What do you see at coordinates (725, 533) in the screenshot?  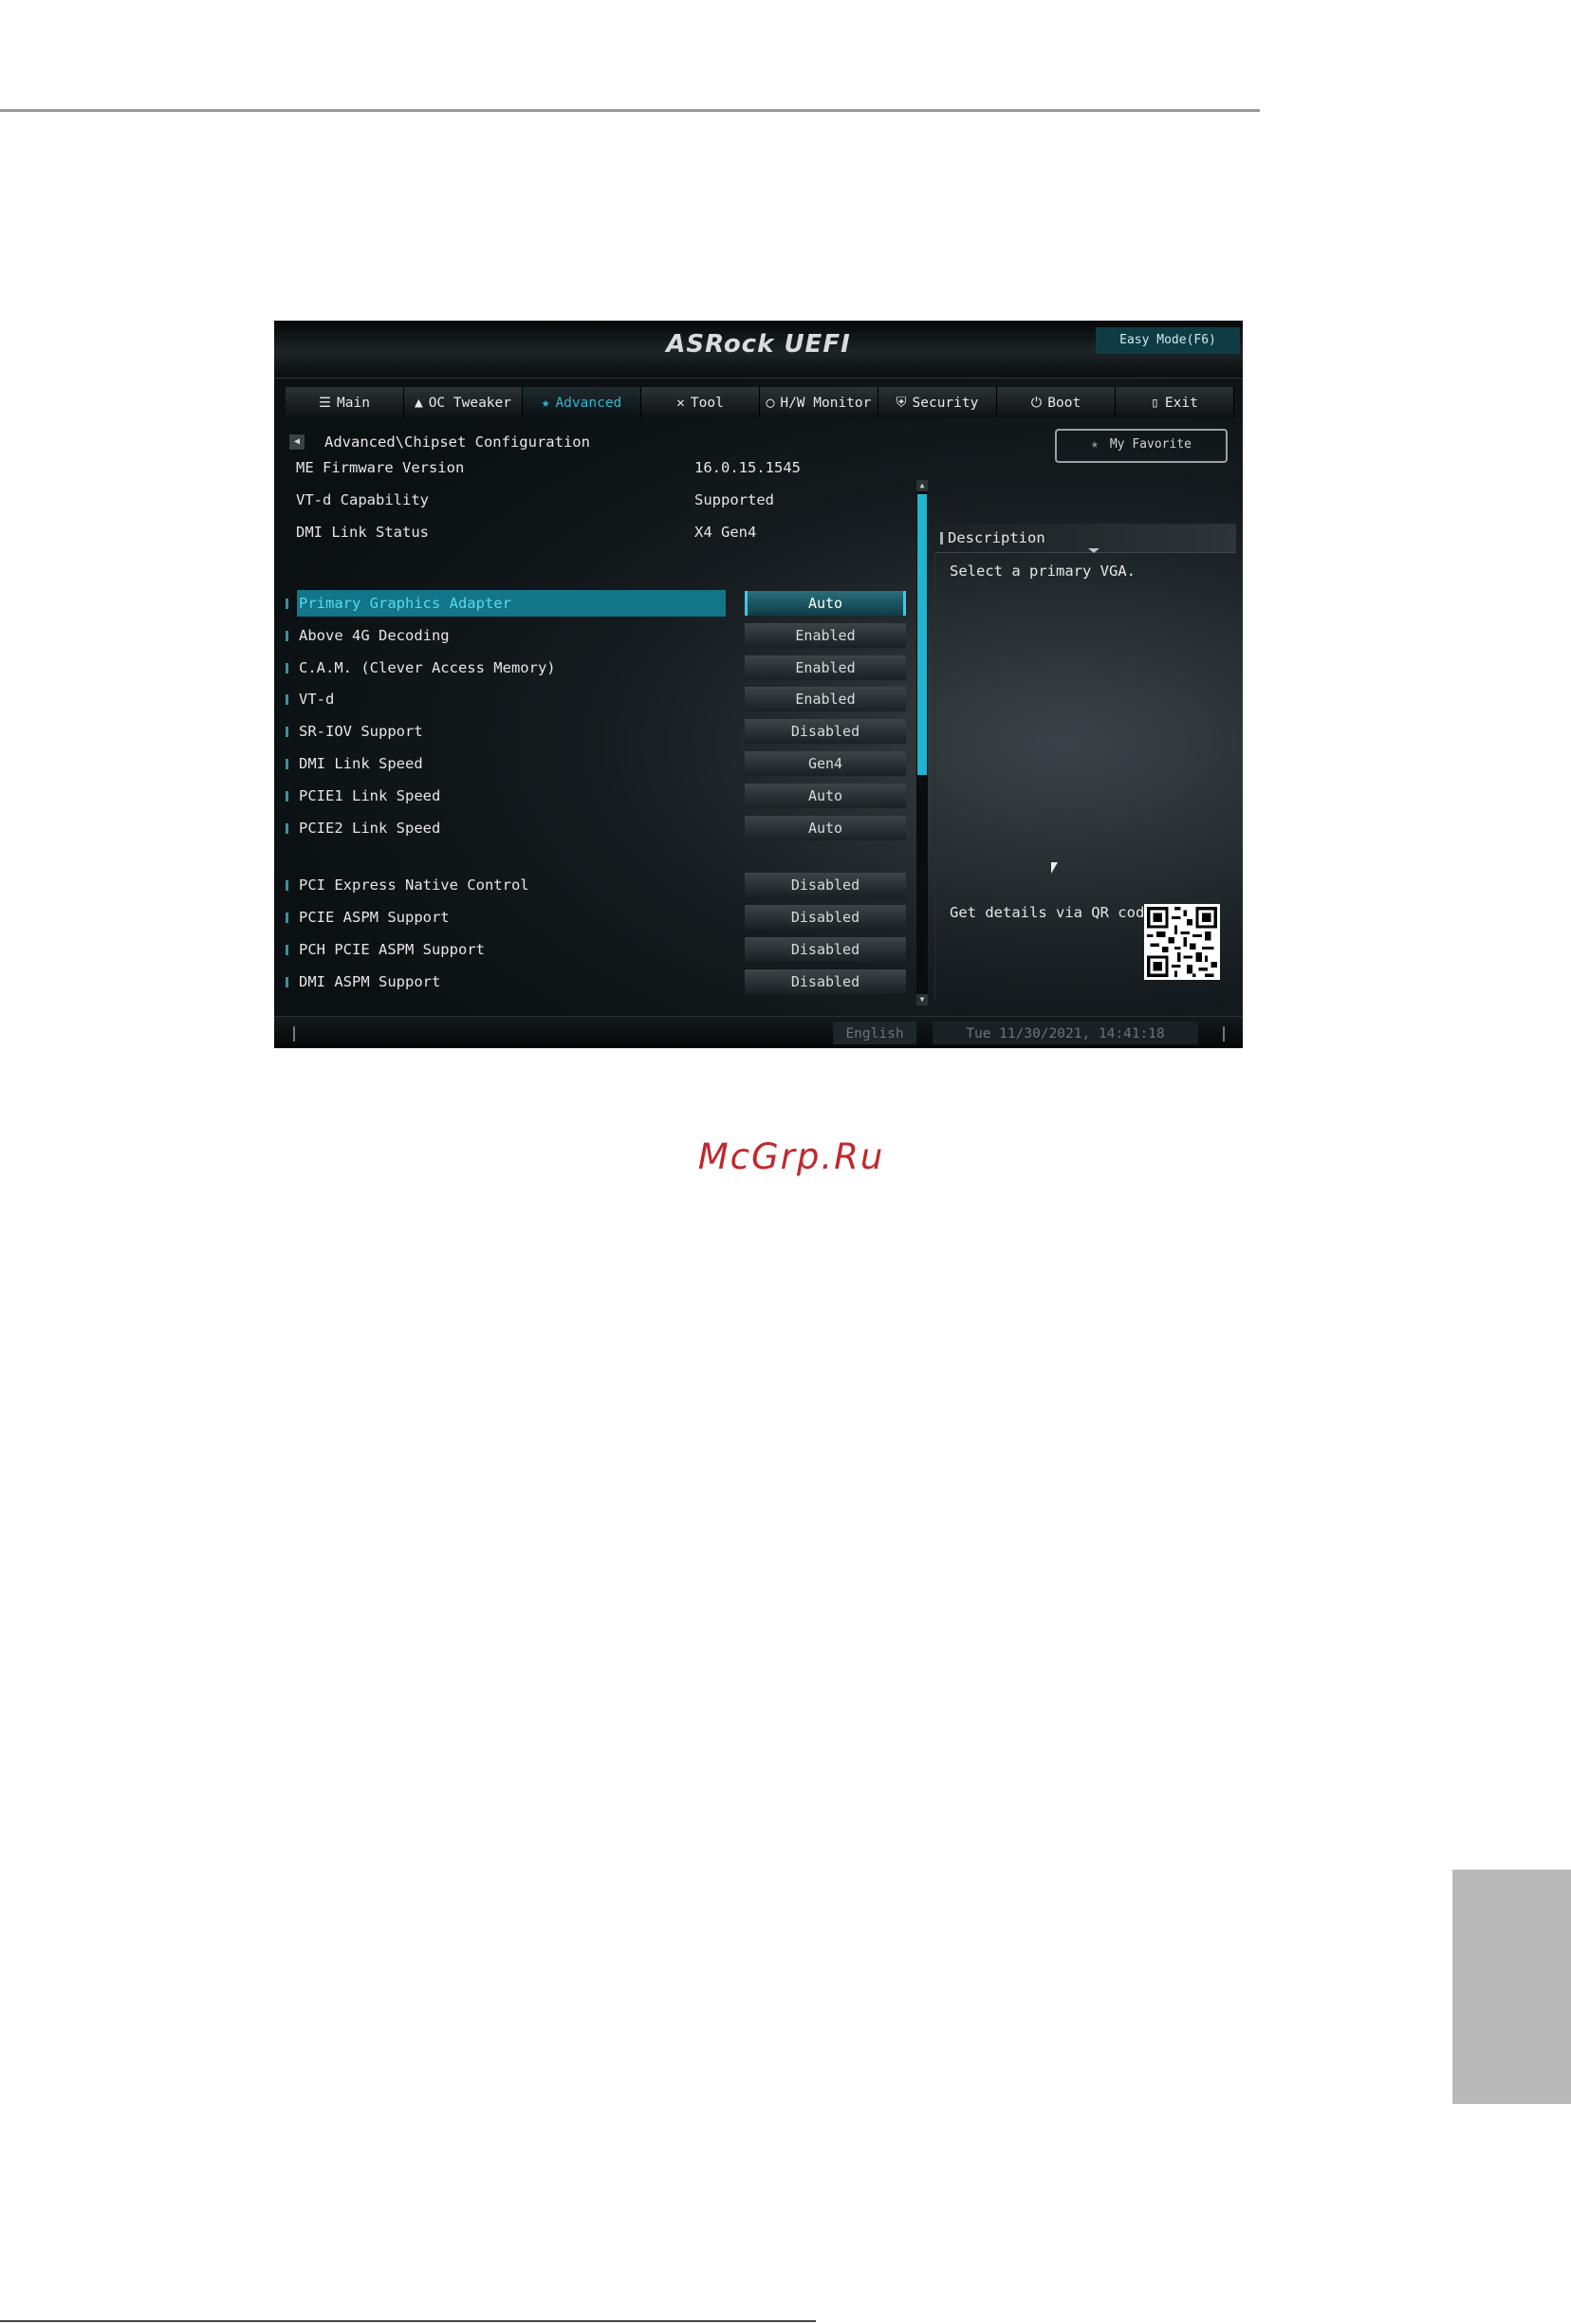 I see `info-value-dmi-link-status: X4 Gen4` at bounding box center [725, 533].